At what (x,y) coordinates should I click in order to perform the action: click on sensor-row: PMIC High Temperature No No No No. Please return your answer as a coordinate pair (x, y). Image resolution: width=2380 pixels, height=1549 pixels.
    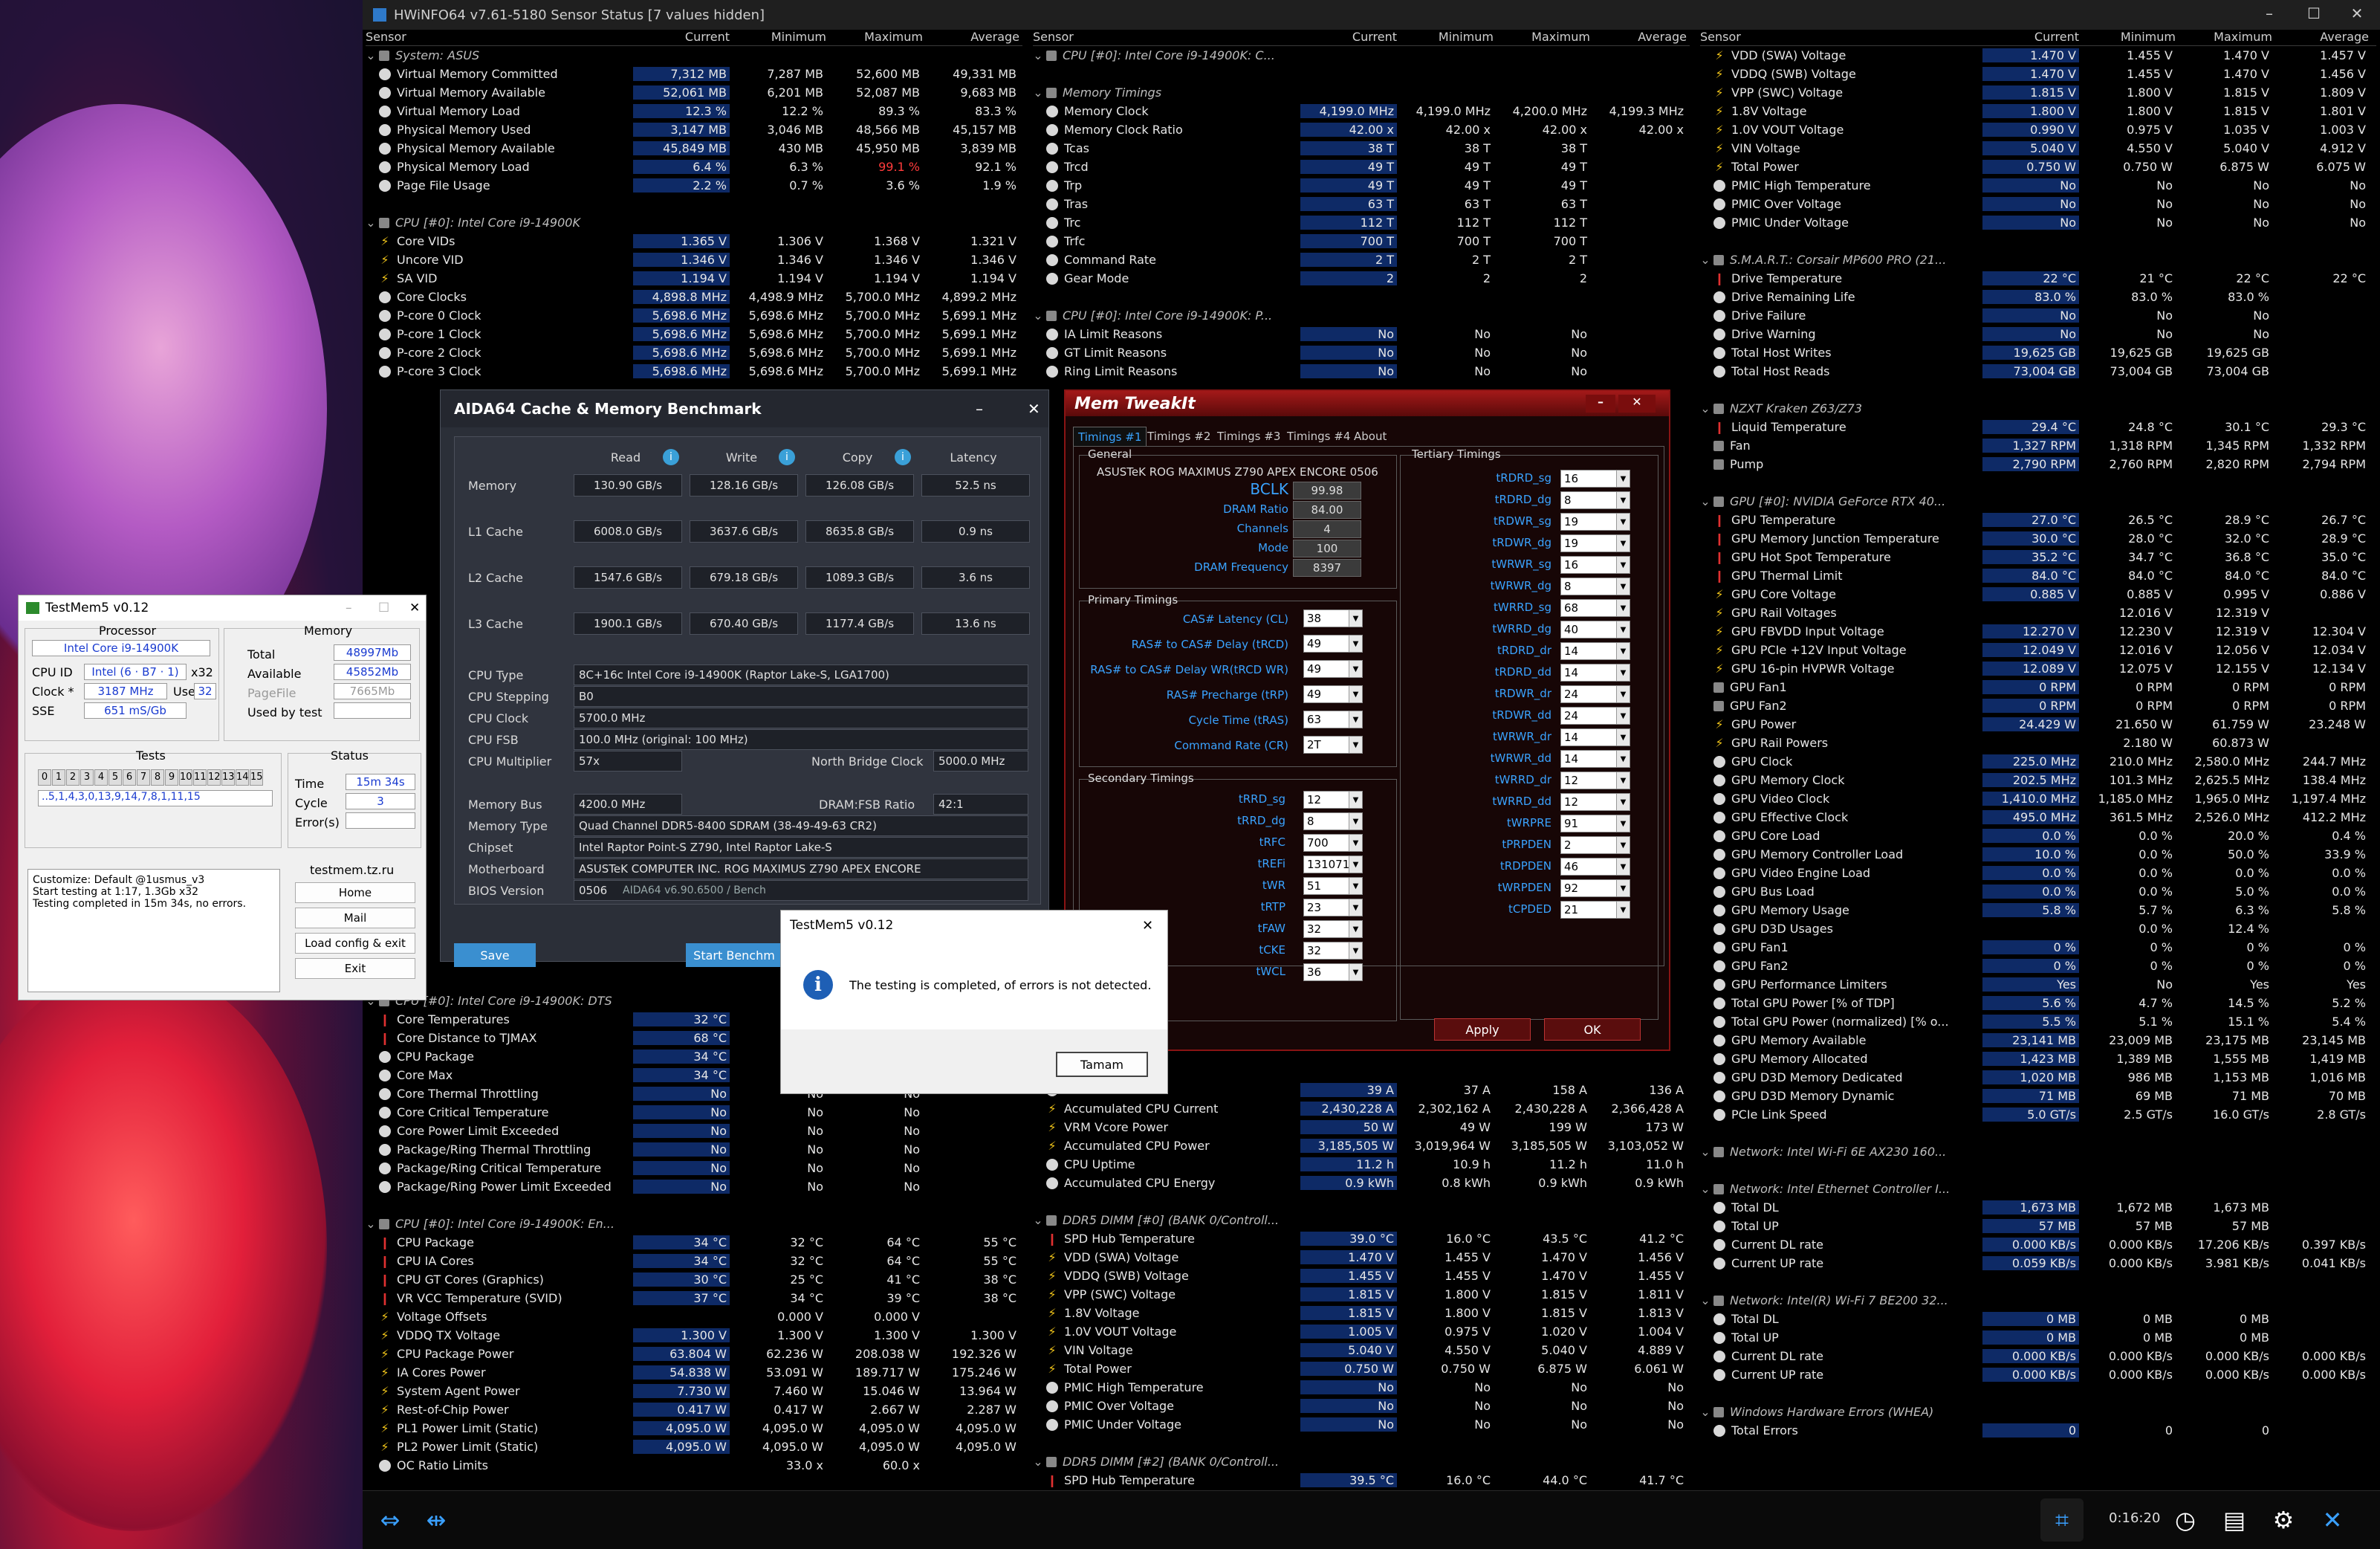
    Looking at the image, I should click on (1361, 1388).